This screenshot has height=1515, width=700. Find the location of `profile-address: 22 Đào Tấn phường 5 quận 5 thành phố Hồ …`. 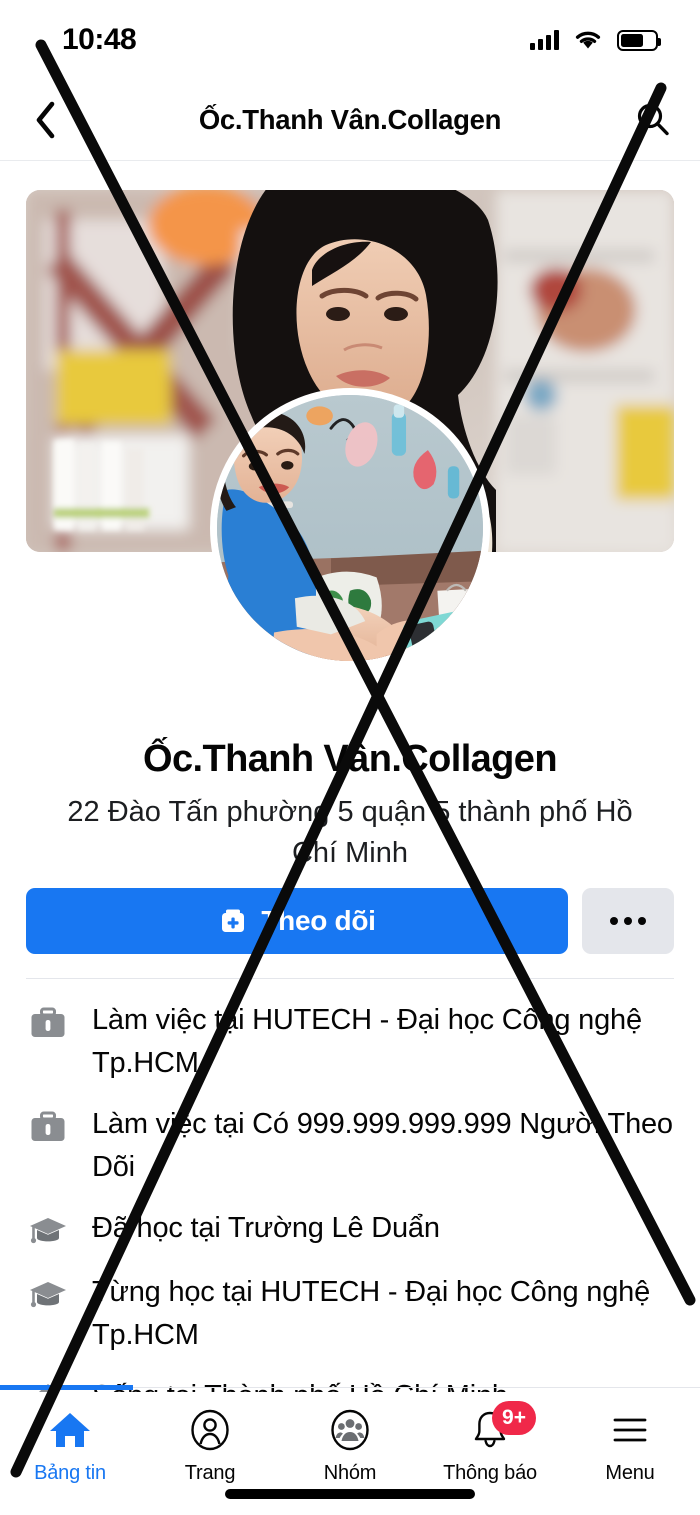

profile-address: 22 Đào Tấn phường 5 quận 5 thành phố Hồ … is located at coordinates (350, 832).